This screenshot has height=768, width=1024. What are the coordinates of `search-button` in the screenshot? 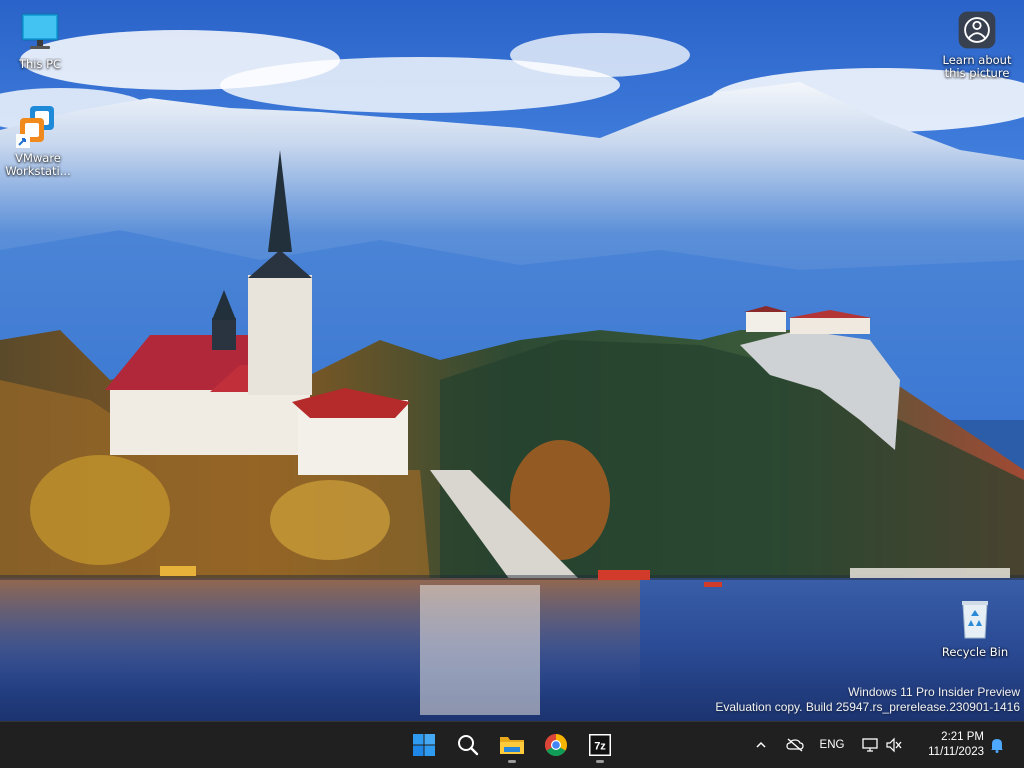 It's located at (468, 745).